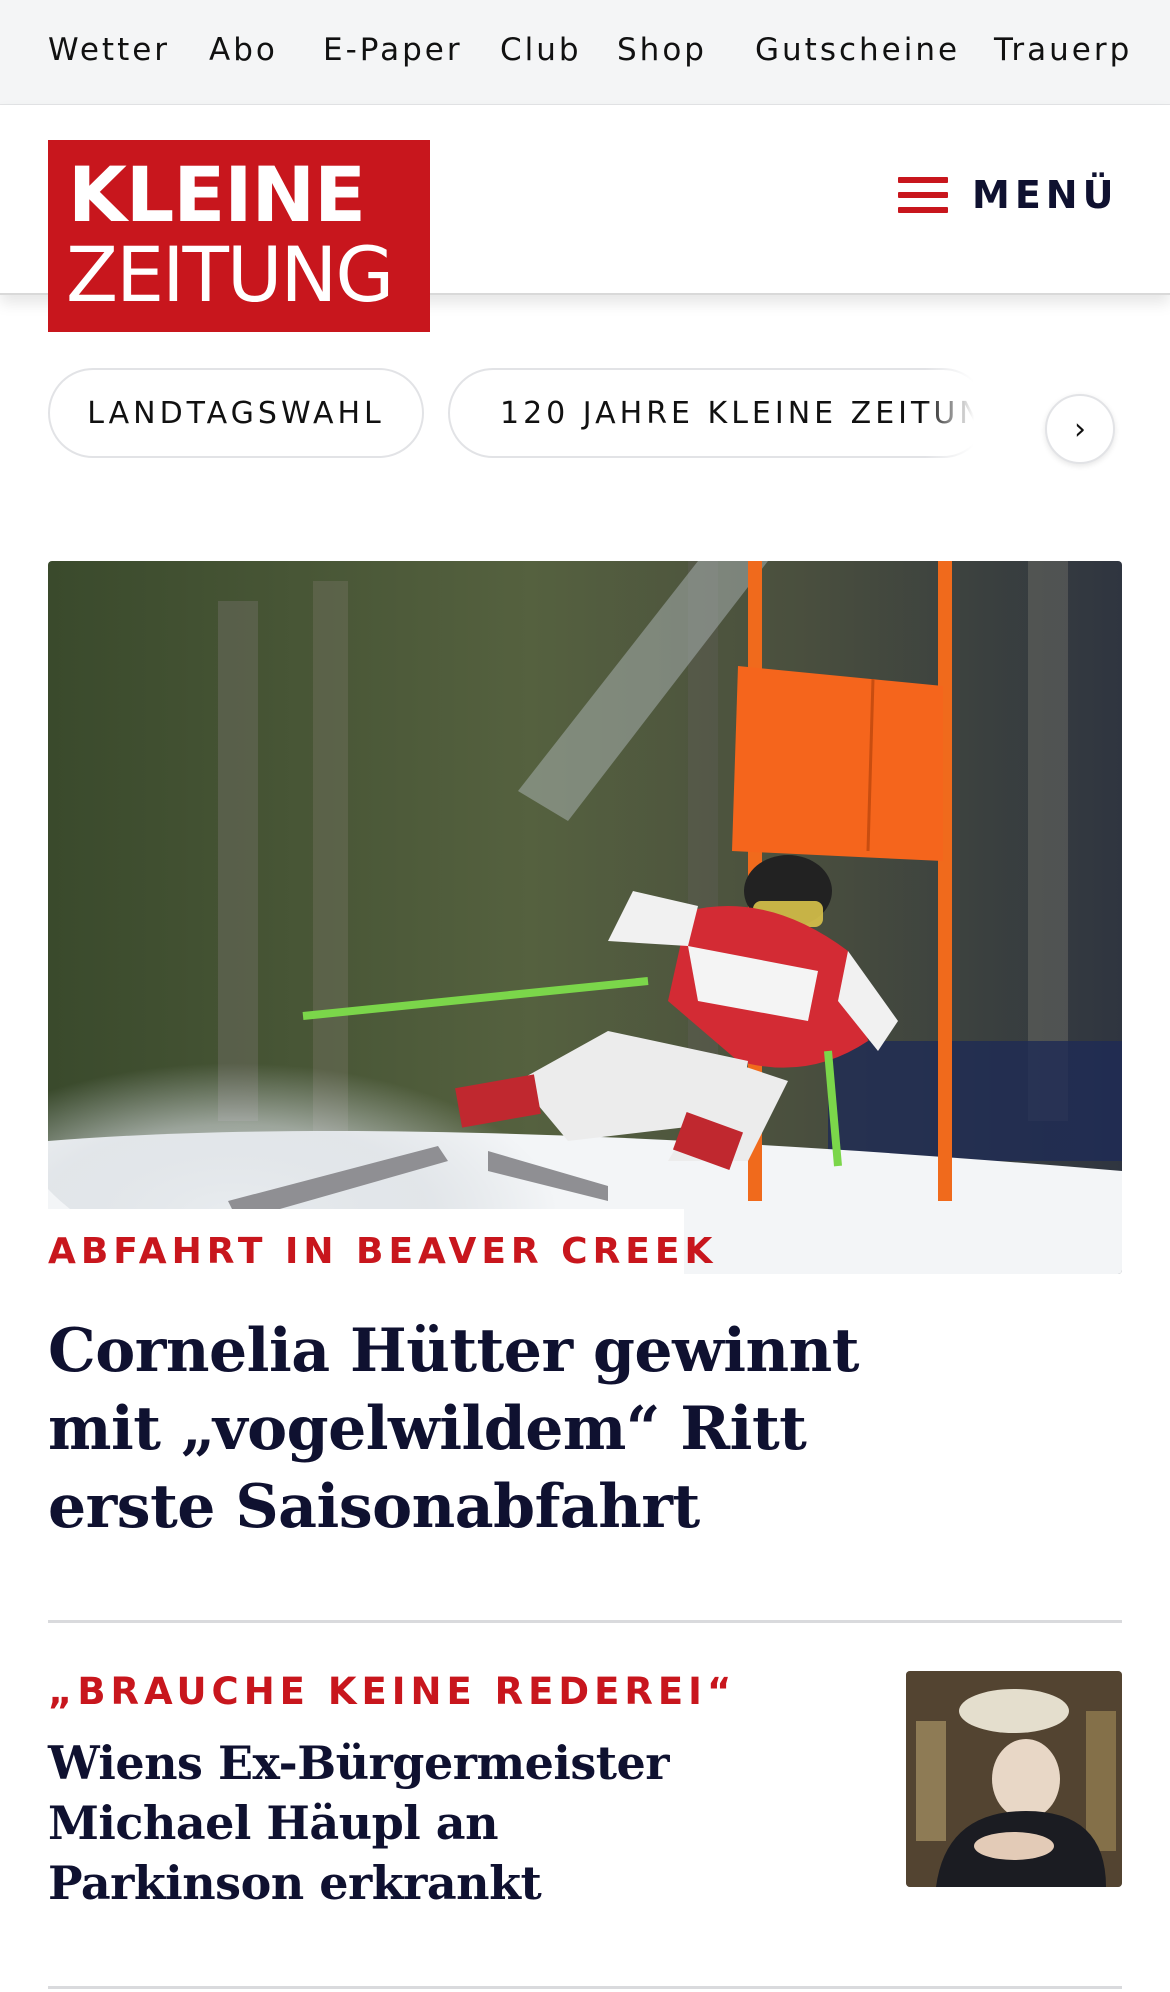  I want to click on menu-label: MENÜ, so click(1045, 195).